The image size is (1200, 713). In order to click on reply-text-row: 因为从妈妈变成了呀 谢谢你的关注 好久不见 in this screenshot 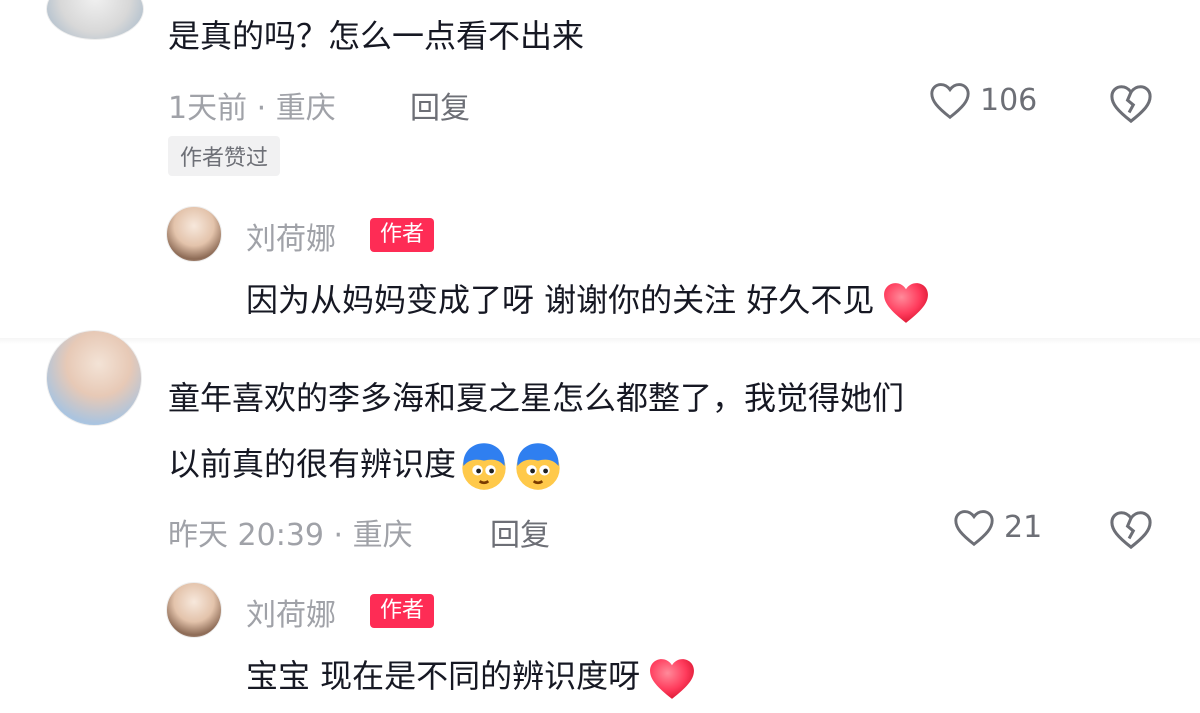, I will do `click(589, 301)`.